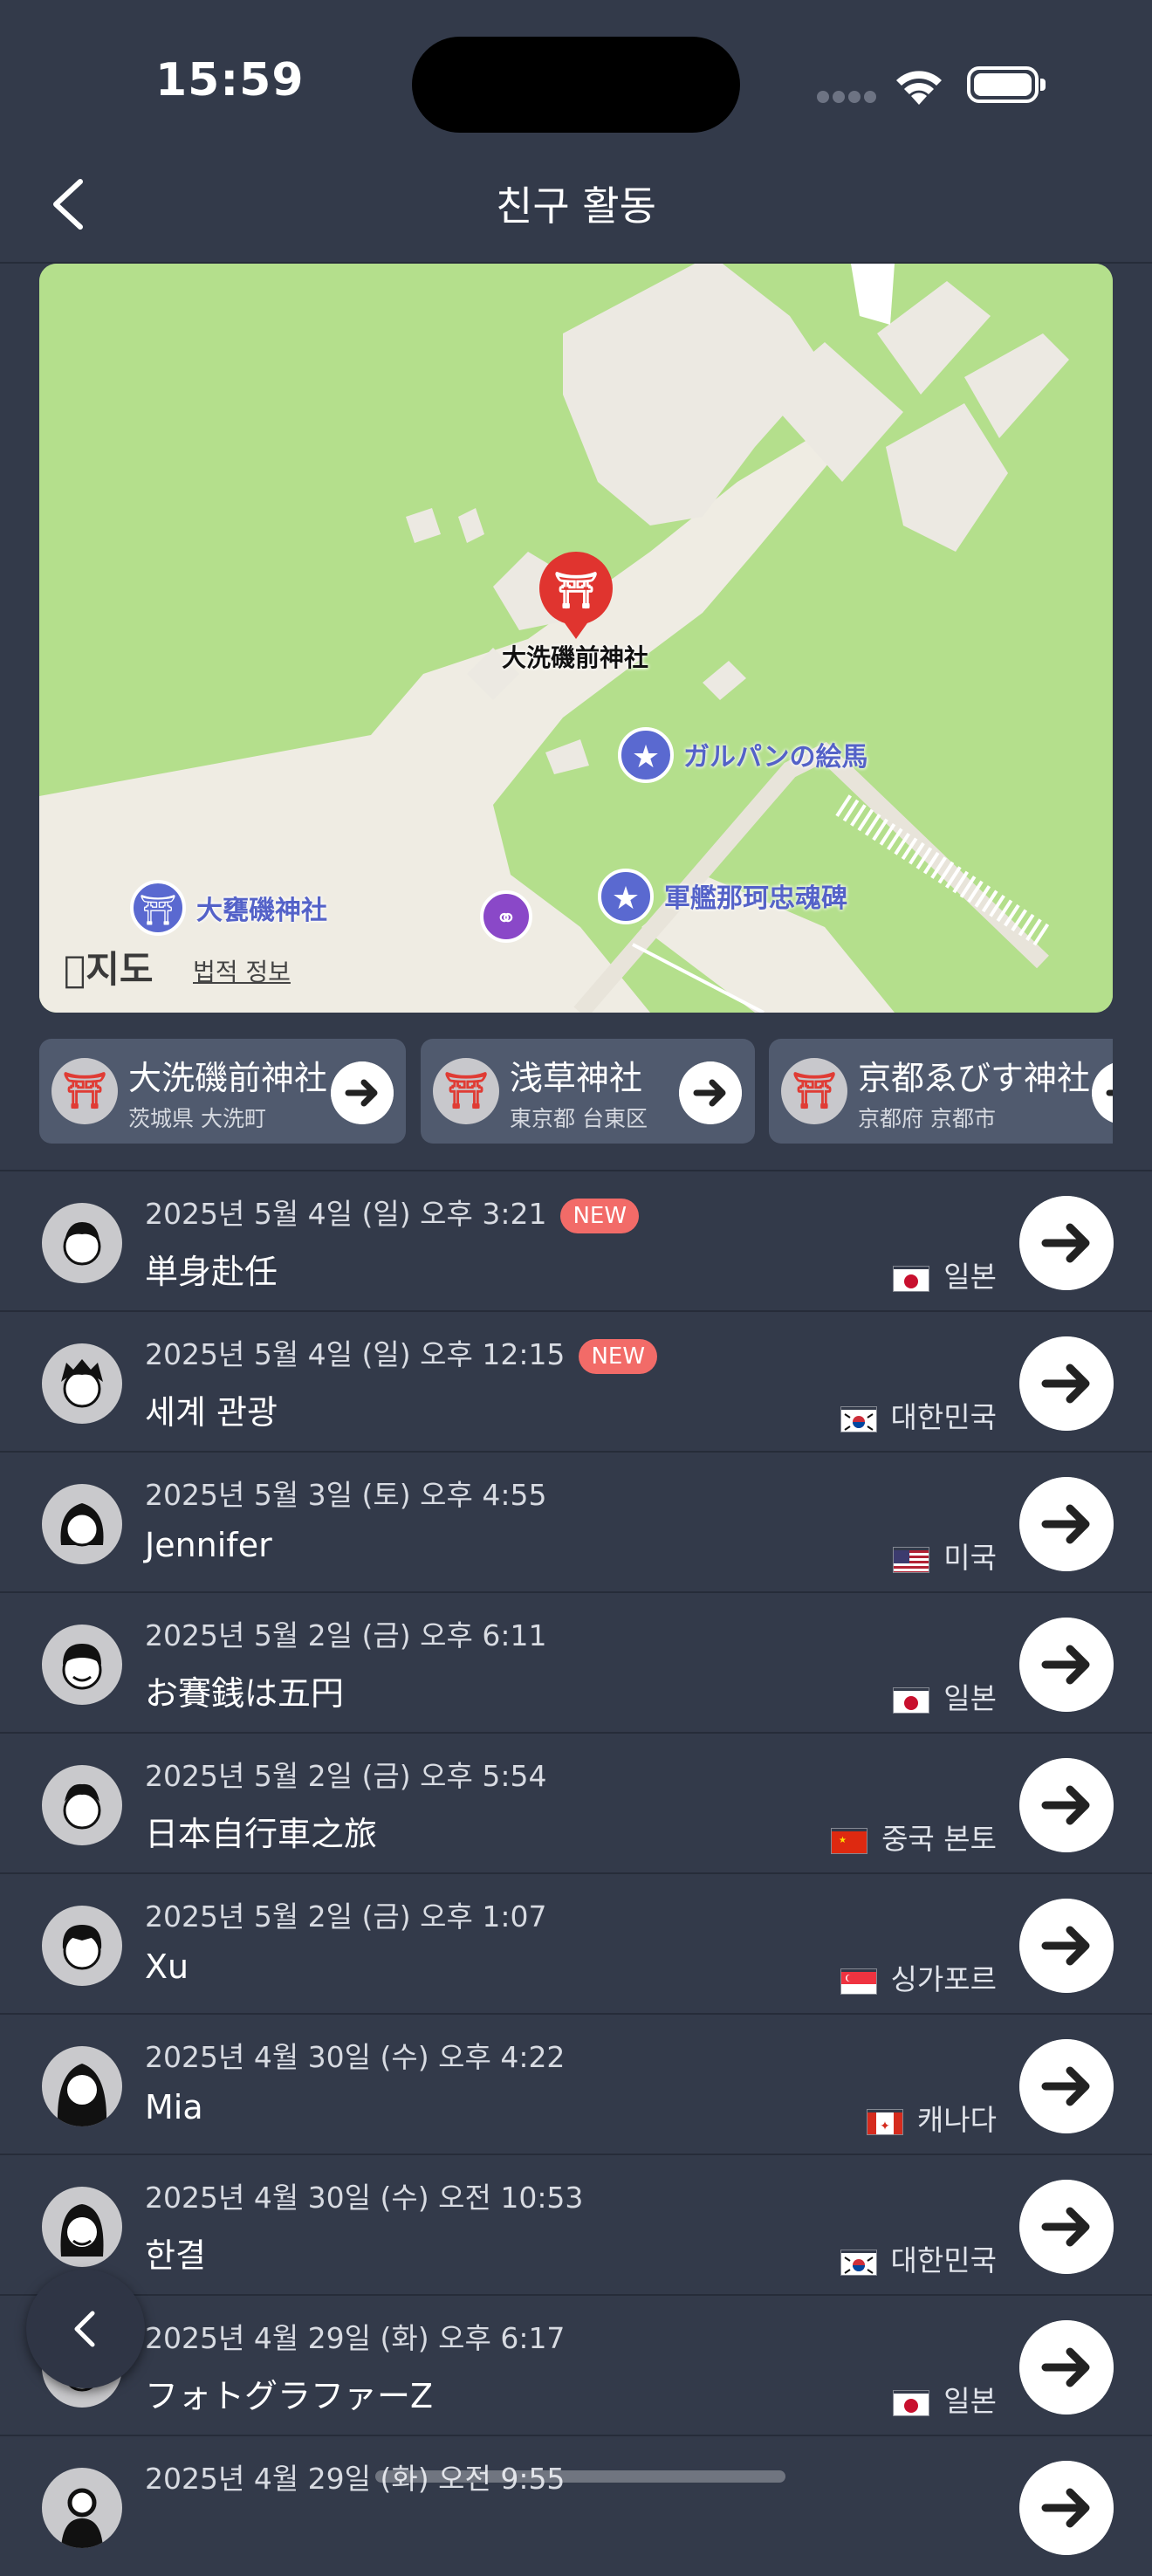 The image size is (1152, 2576). Describe the element at coordinates (576, 1943) in the screenshot. I see `activity-row: 2025년 5월 2일 (금) 오후 1:07 Xu 싱가포르` at that location.